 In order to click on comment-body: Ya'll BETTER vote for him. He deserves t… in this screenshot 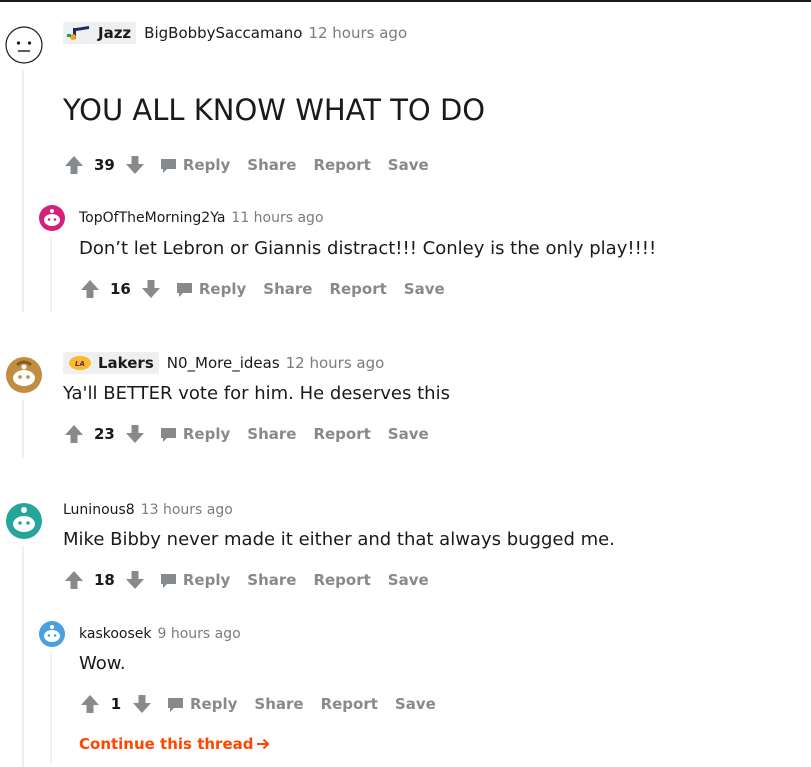, I will do `click(256, 393)`.